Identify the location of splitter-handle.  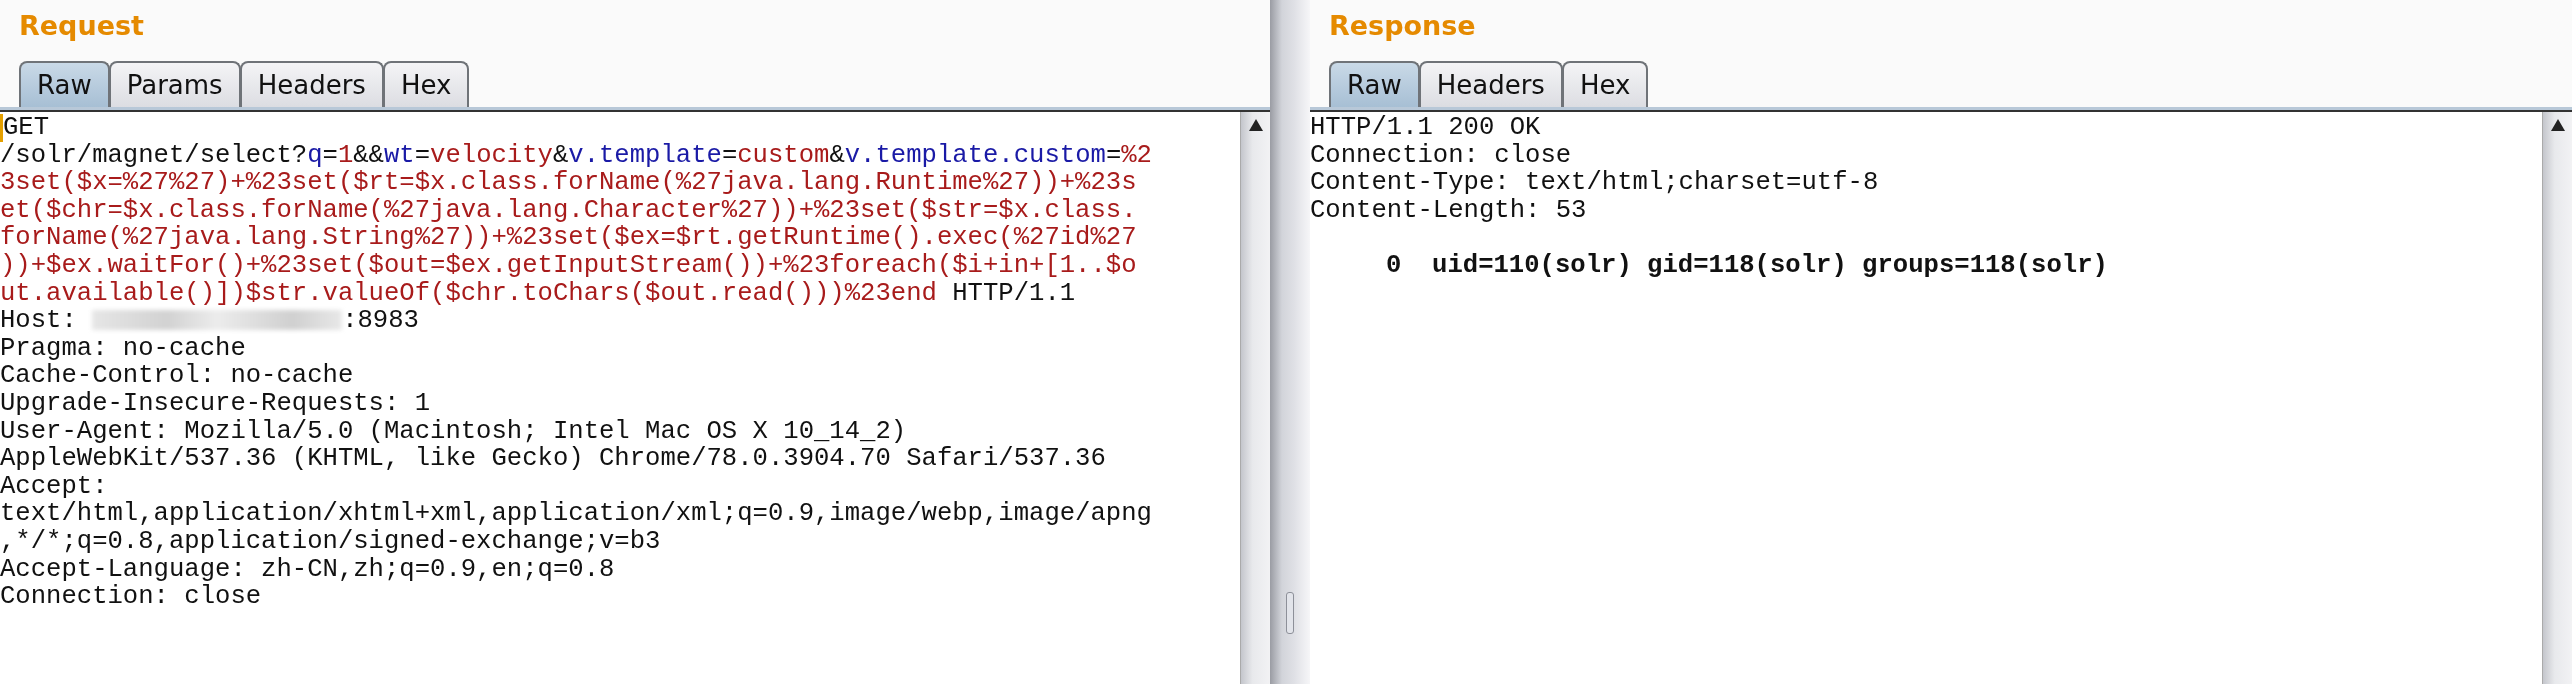
(1290, 613).